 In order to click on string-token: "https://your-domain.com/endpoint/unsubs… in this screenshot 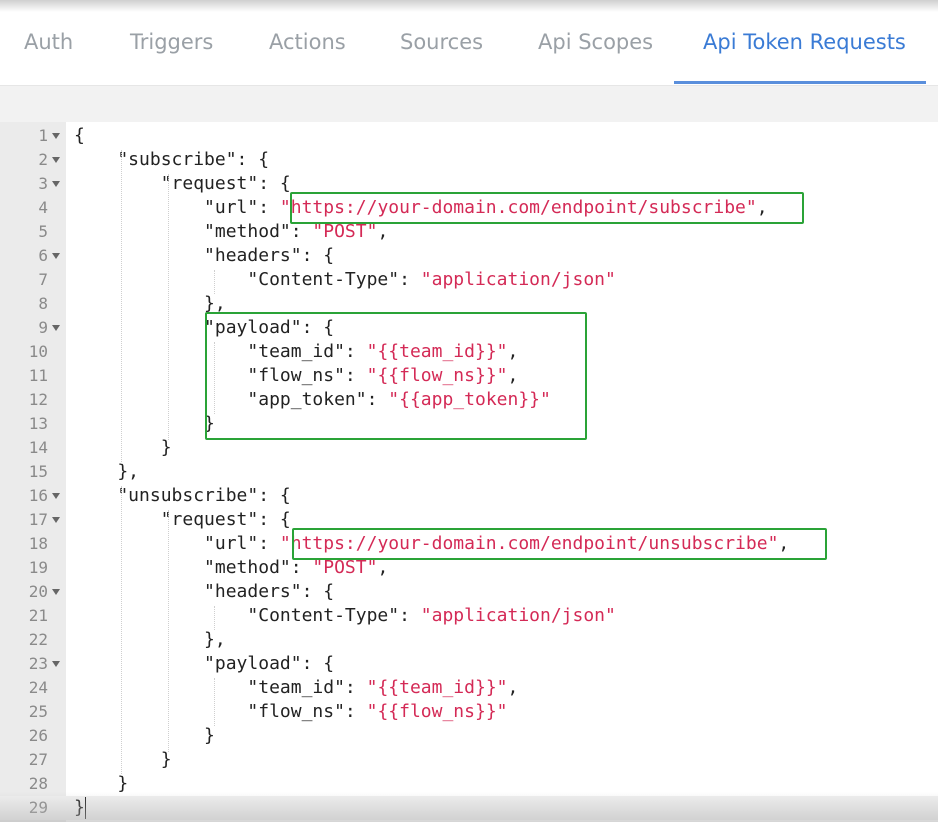, I will do `click(529, 543)`.